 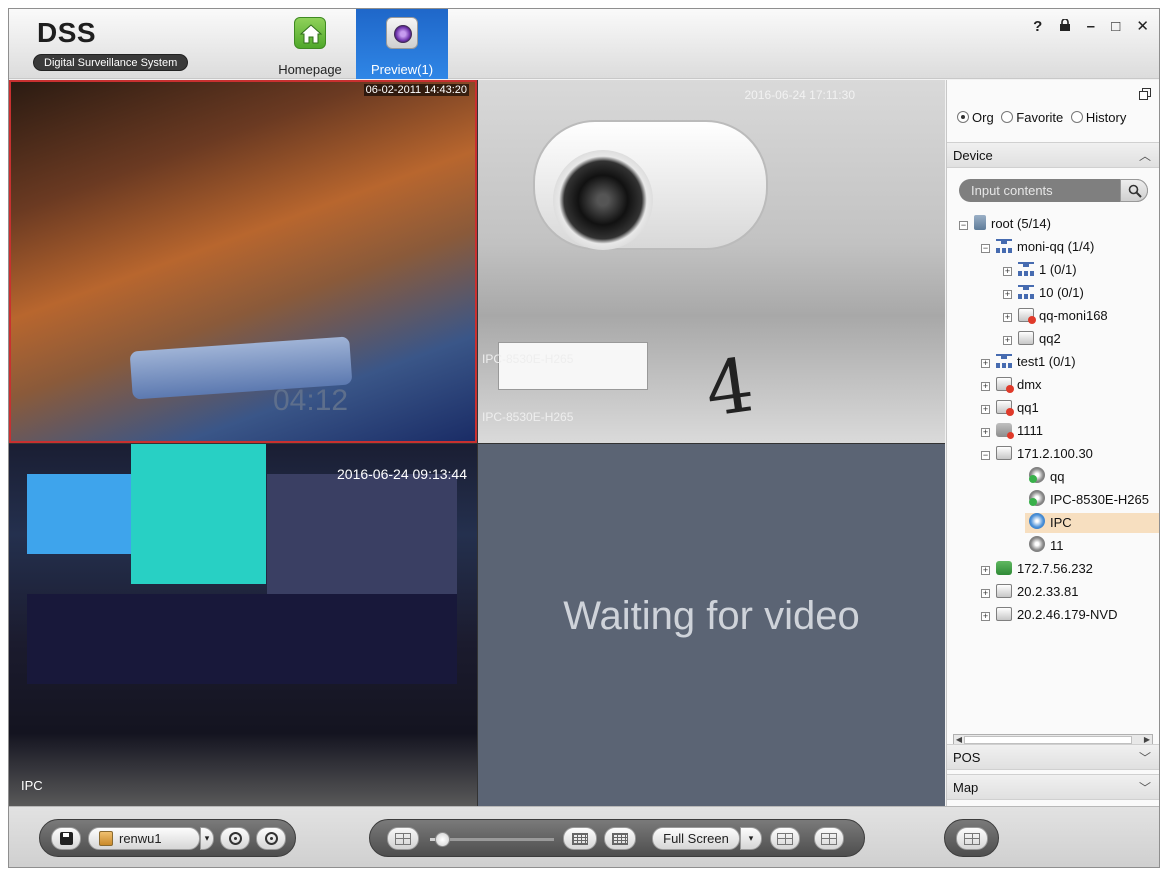 What do you see at coordinates (1048, 740) in the screenshot?
I see `scrollbar-thumb` at bounding box center [1048, 740].